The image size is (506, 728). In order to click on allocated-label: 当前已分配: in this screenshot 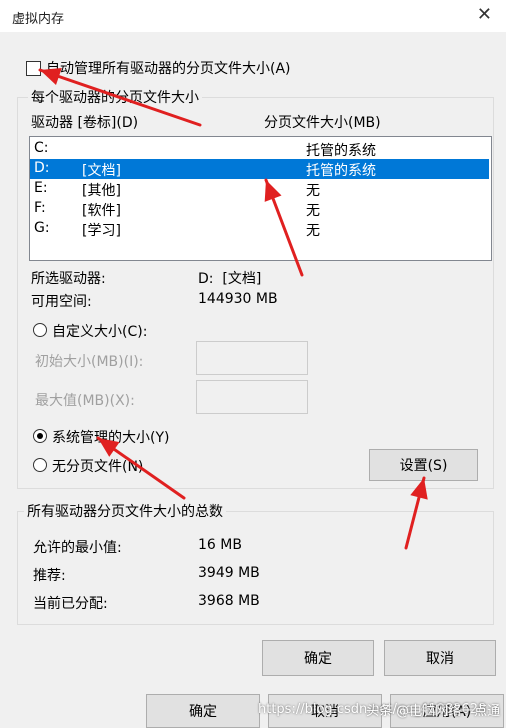, I will do `click(70, 604)`.